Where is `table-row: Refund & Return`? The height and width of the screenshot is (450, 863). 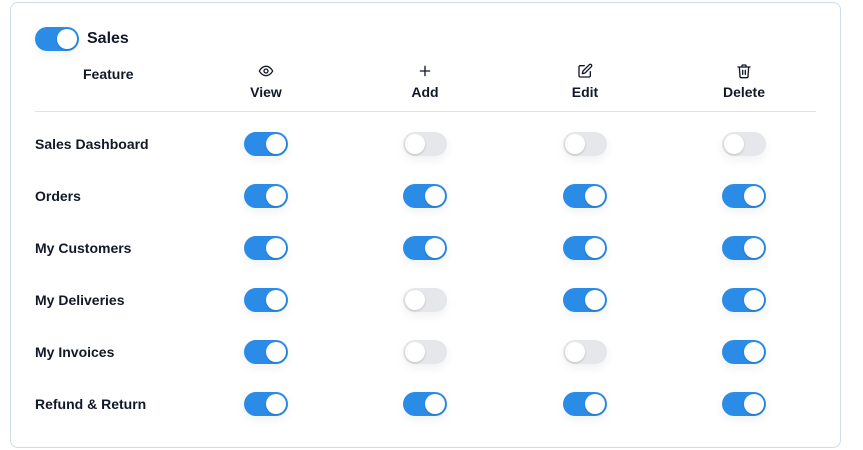
table-row: Refund & Return is located at coordinates (431, 404).